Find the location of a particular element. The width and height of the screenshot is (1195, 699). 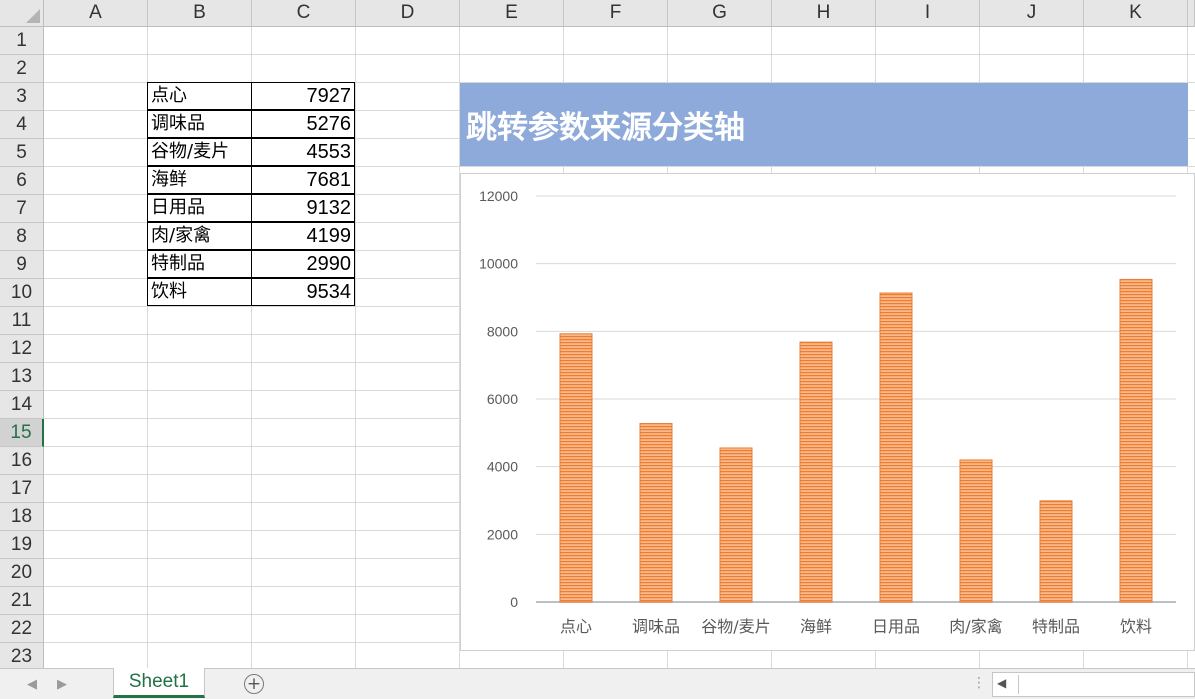

table-value-cell: 7681 is located at coordinates (303, 180).